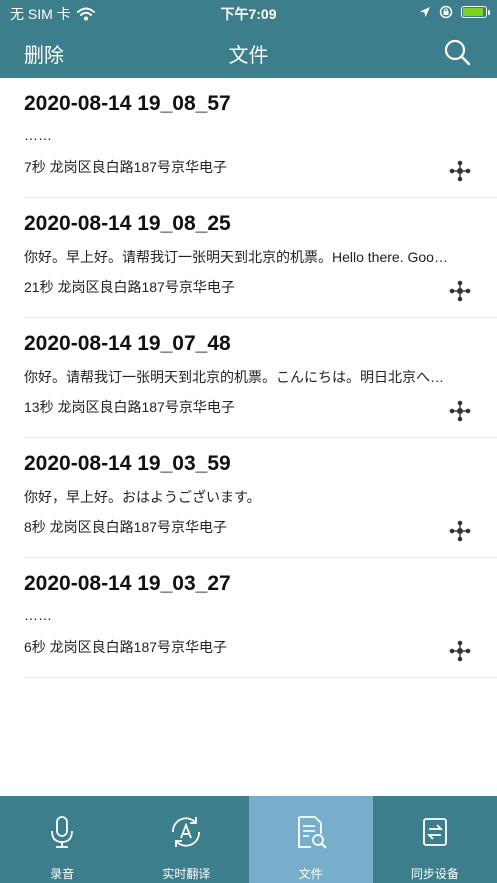 The image size is (497, 883). Describe the element at coordinates (127, 343) in the screenshot. I see `file-title: 2020-08-14 19_07_48` at that location.